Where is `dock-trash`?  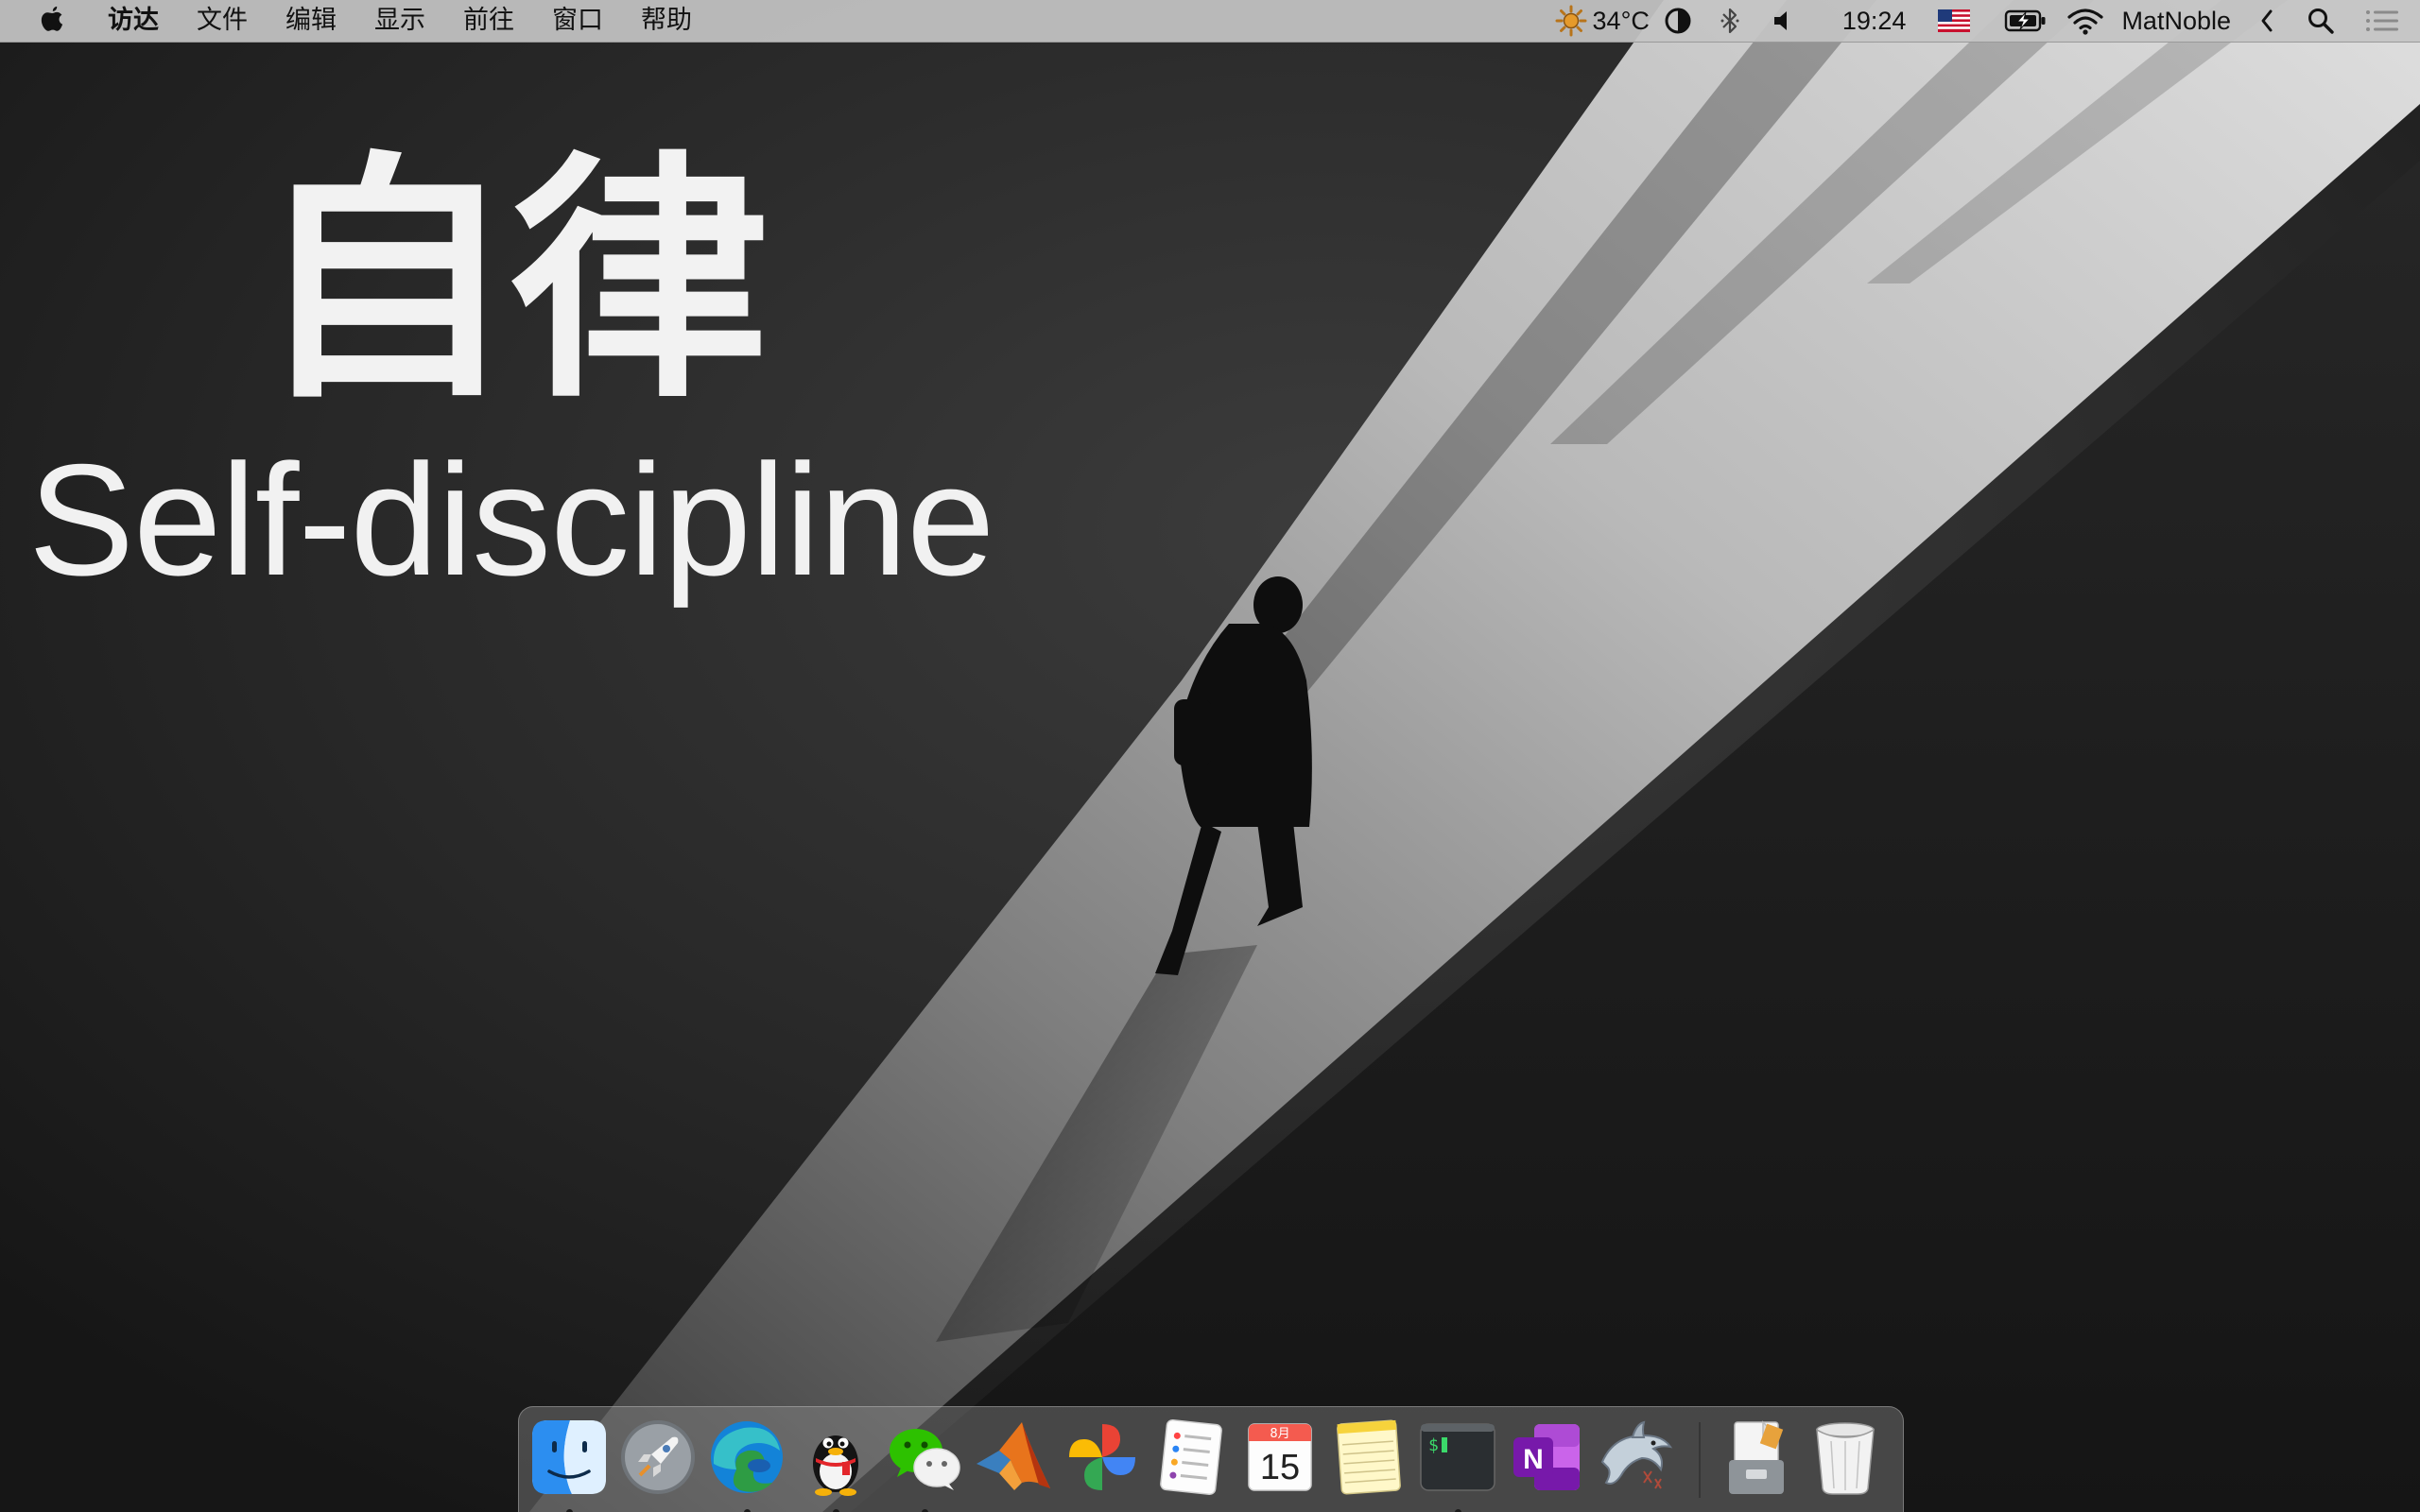 dock-trash is located at coordinates (1845, 1457).